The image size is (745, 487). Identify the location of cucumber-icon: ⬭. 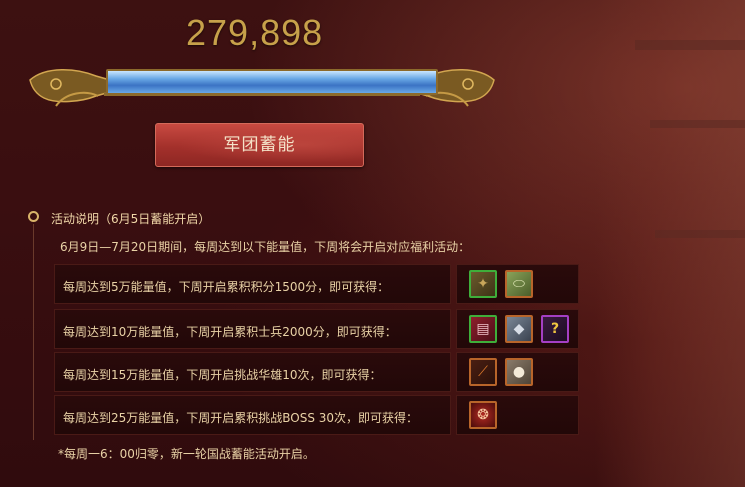
(519, 284).